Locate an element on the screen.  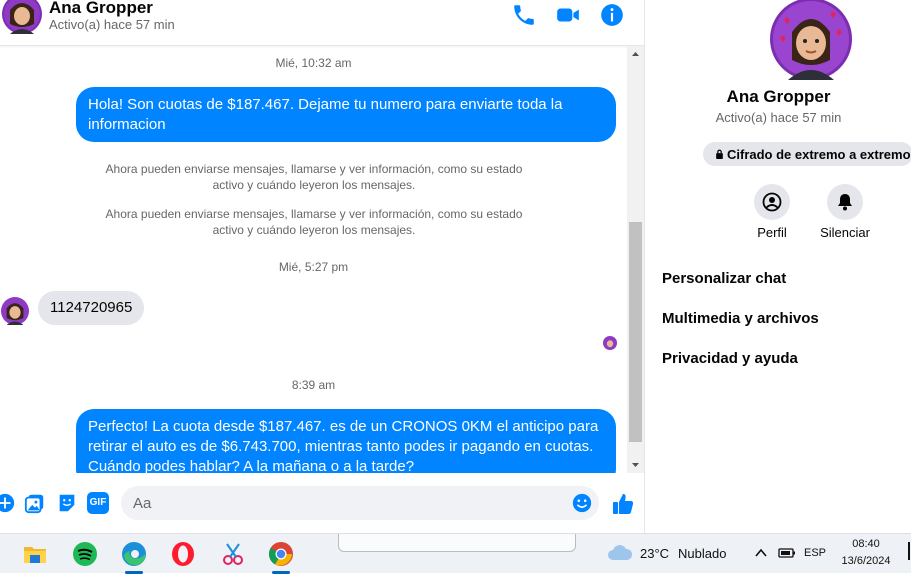
clock-time: 08:40 is located at coordinates (866, 544).